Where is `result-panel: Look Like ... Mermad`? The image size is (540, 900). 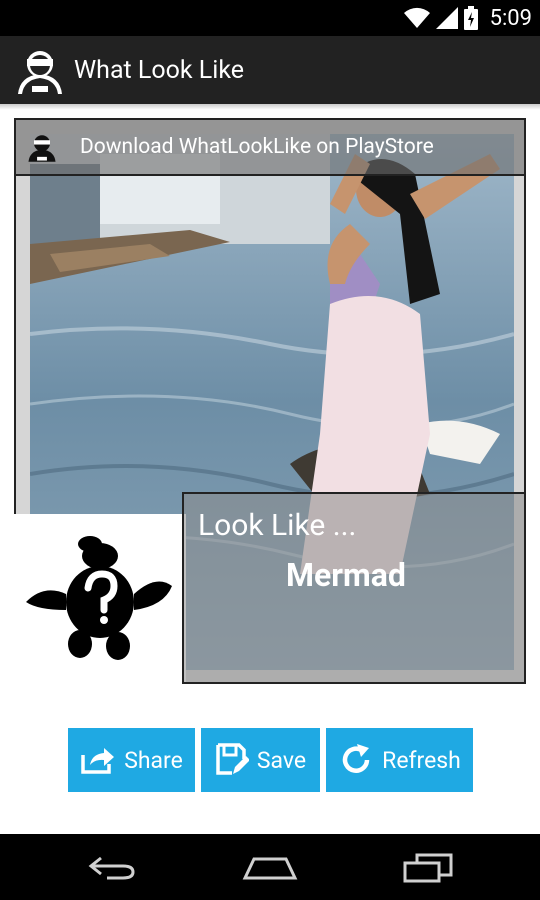
result-panel: Look Like ... Mermad is located at coordinates (354, 588).